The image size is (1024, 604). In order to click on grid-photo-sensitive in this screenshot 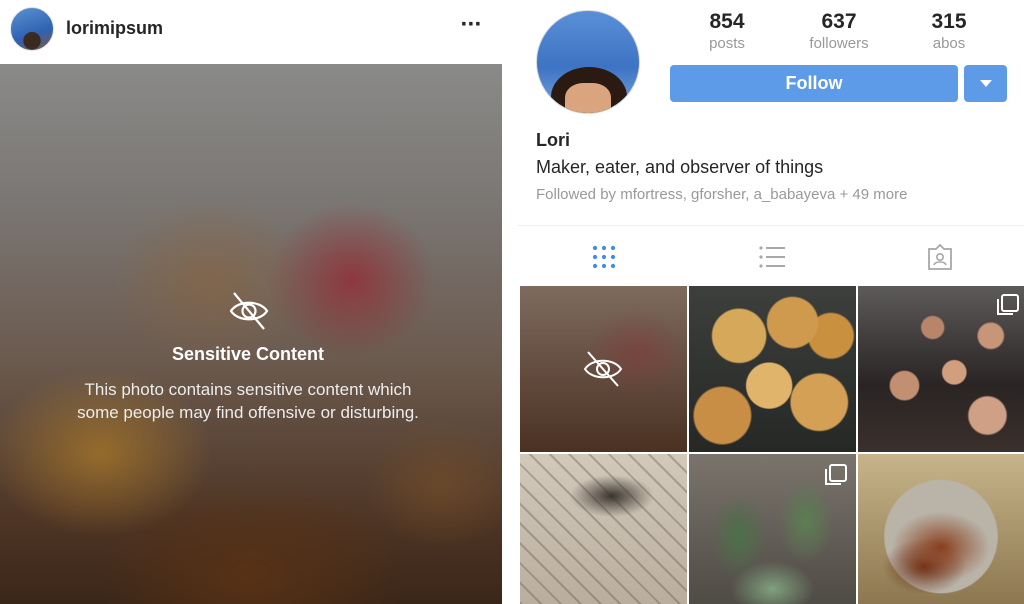, I will do `click(603, 369)`.